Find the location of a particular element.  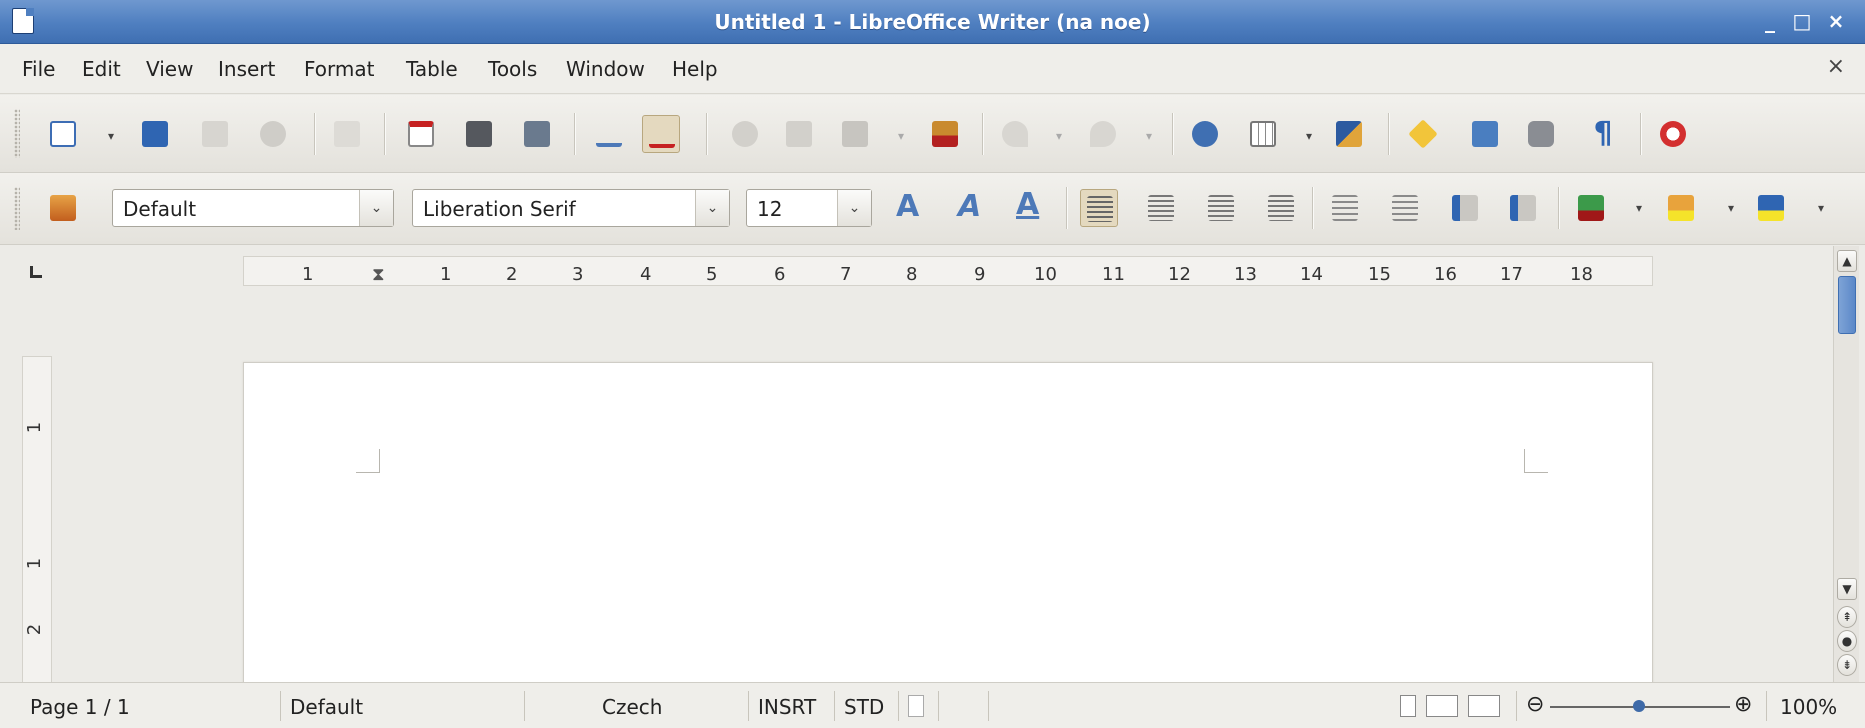

table-dropdown-icon: ▾ is located at coordinates (1311, 136).